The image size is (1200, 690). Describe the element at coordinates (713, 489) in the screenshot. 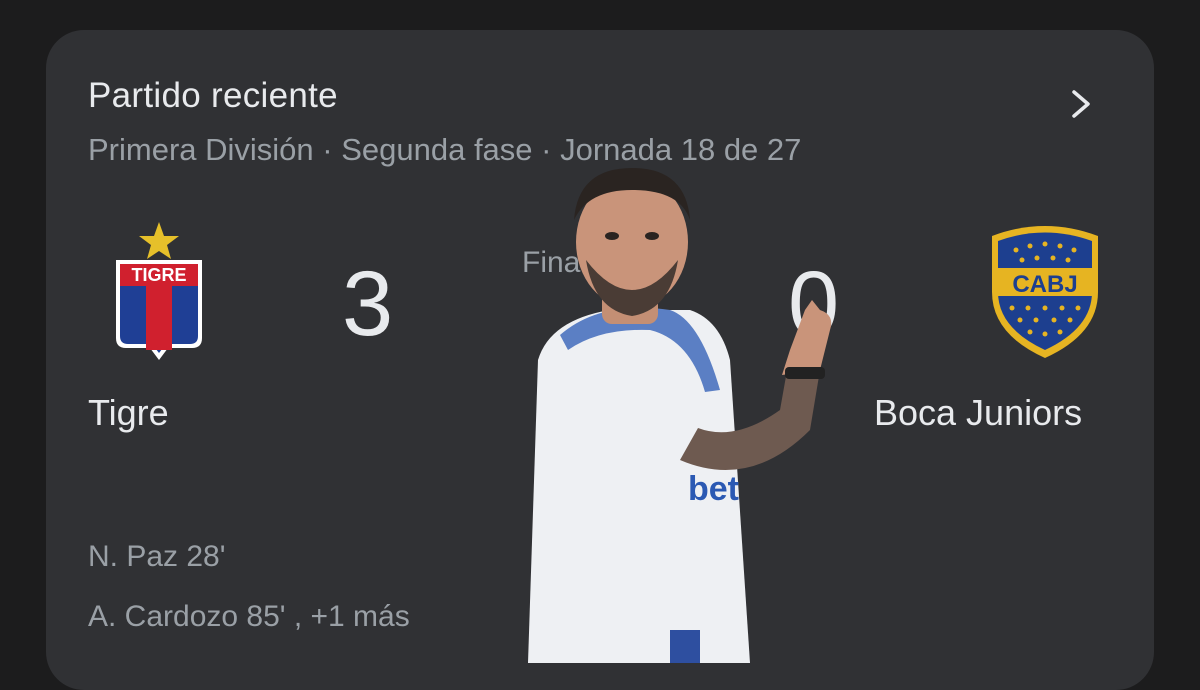

I see `svg-text: bet` at that location.